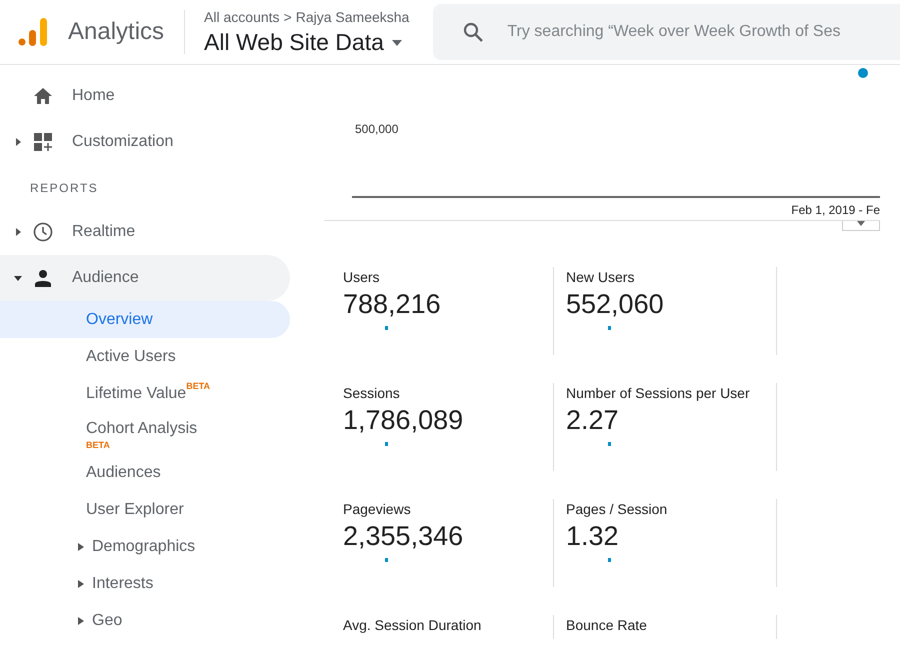  Describe the element at coordinates (105, 278) in the screenshot. I see `nav-label: Audience` at that location.